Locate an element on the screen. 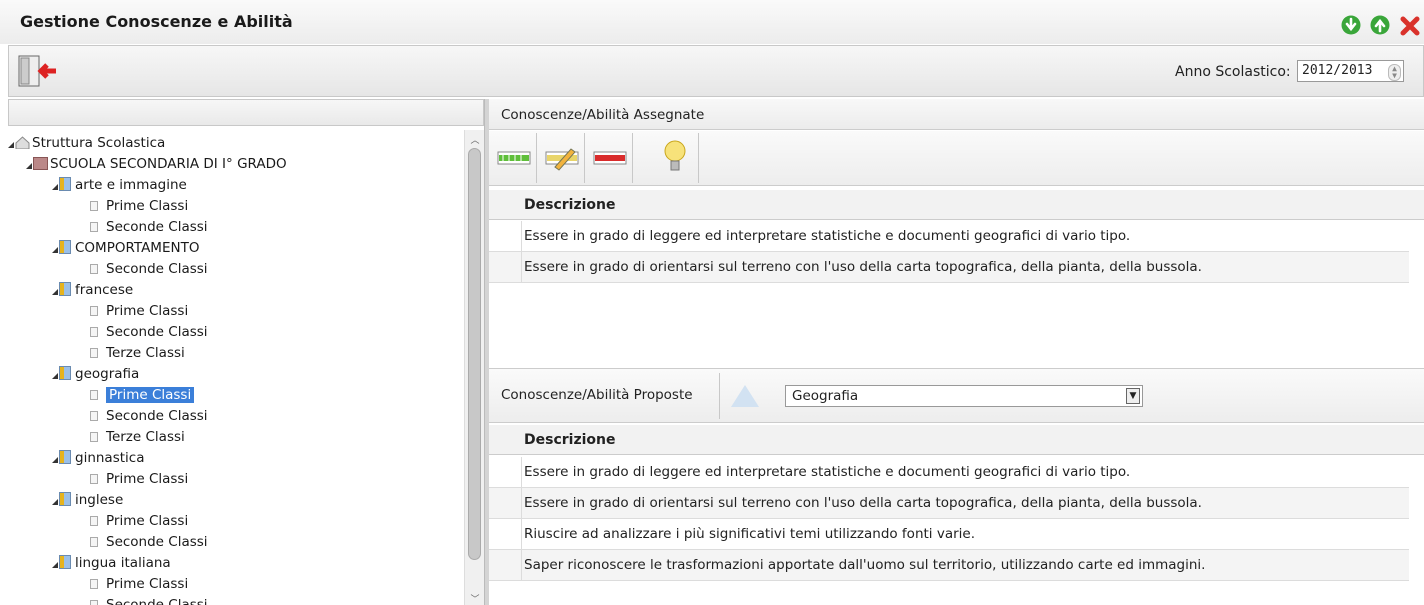 The height and width of the screenshot is (605, 1424). tree-scrollbar: ︿ ﹀ is located at coordinates (474, 367).